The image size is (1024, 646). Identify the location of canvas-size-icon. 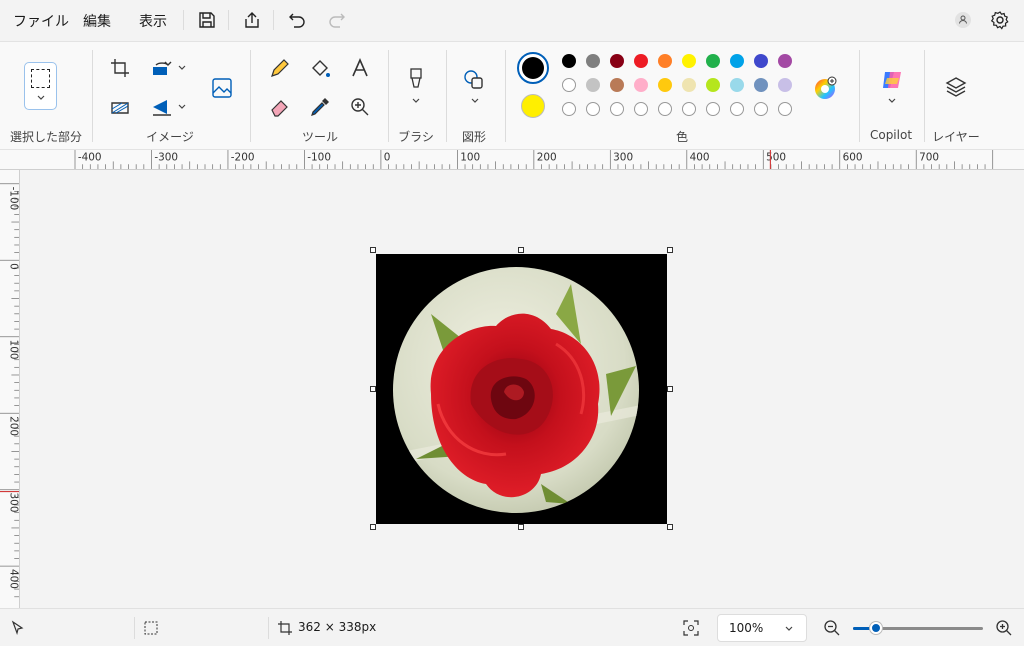
(285, 628).